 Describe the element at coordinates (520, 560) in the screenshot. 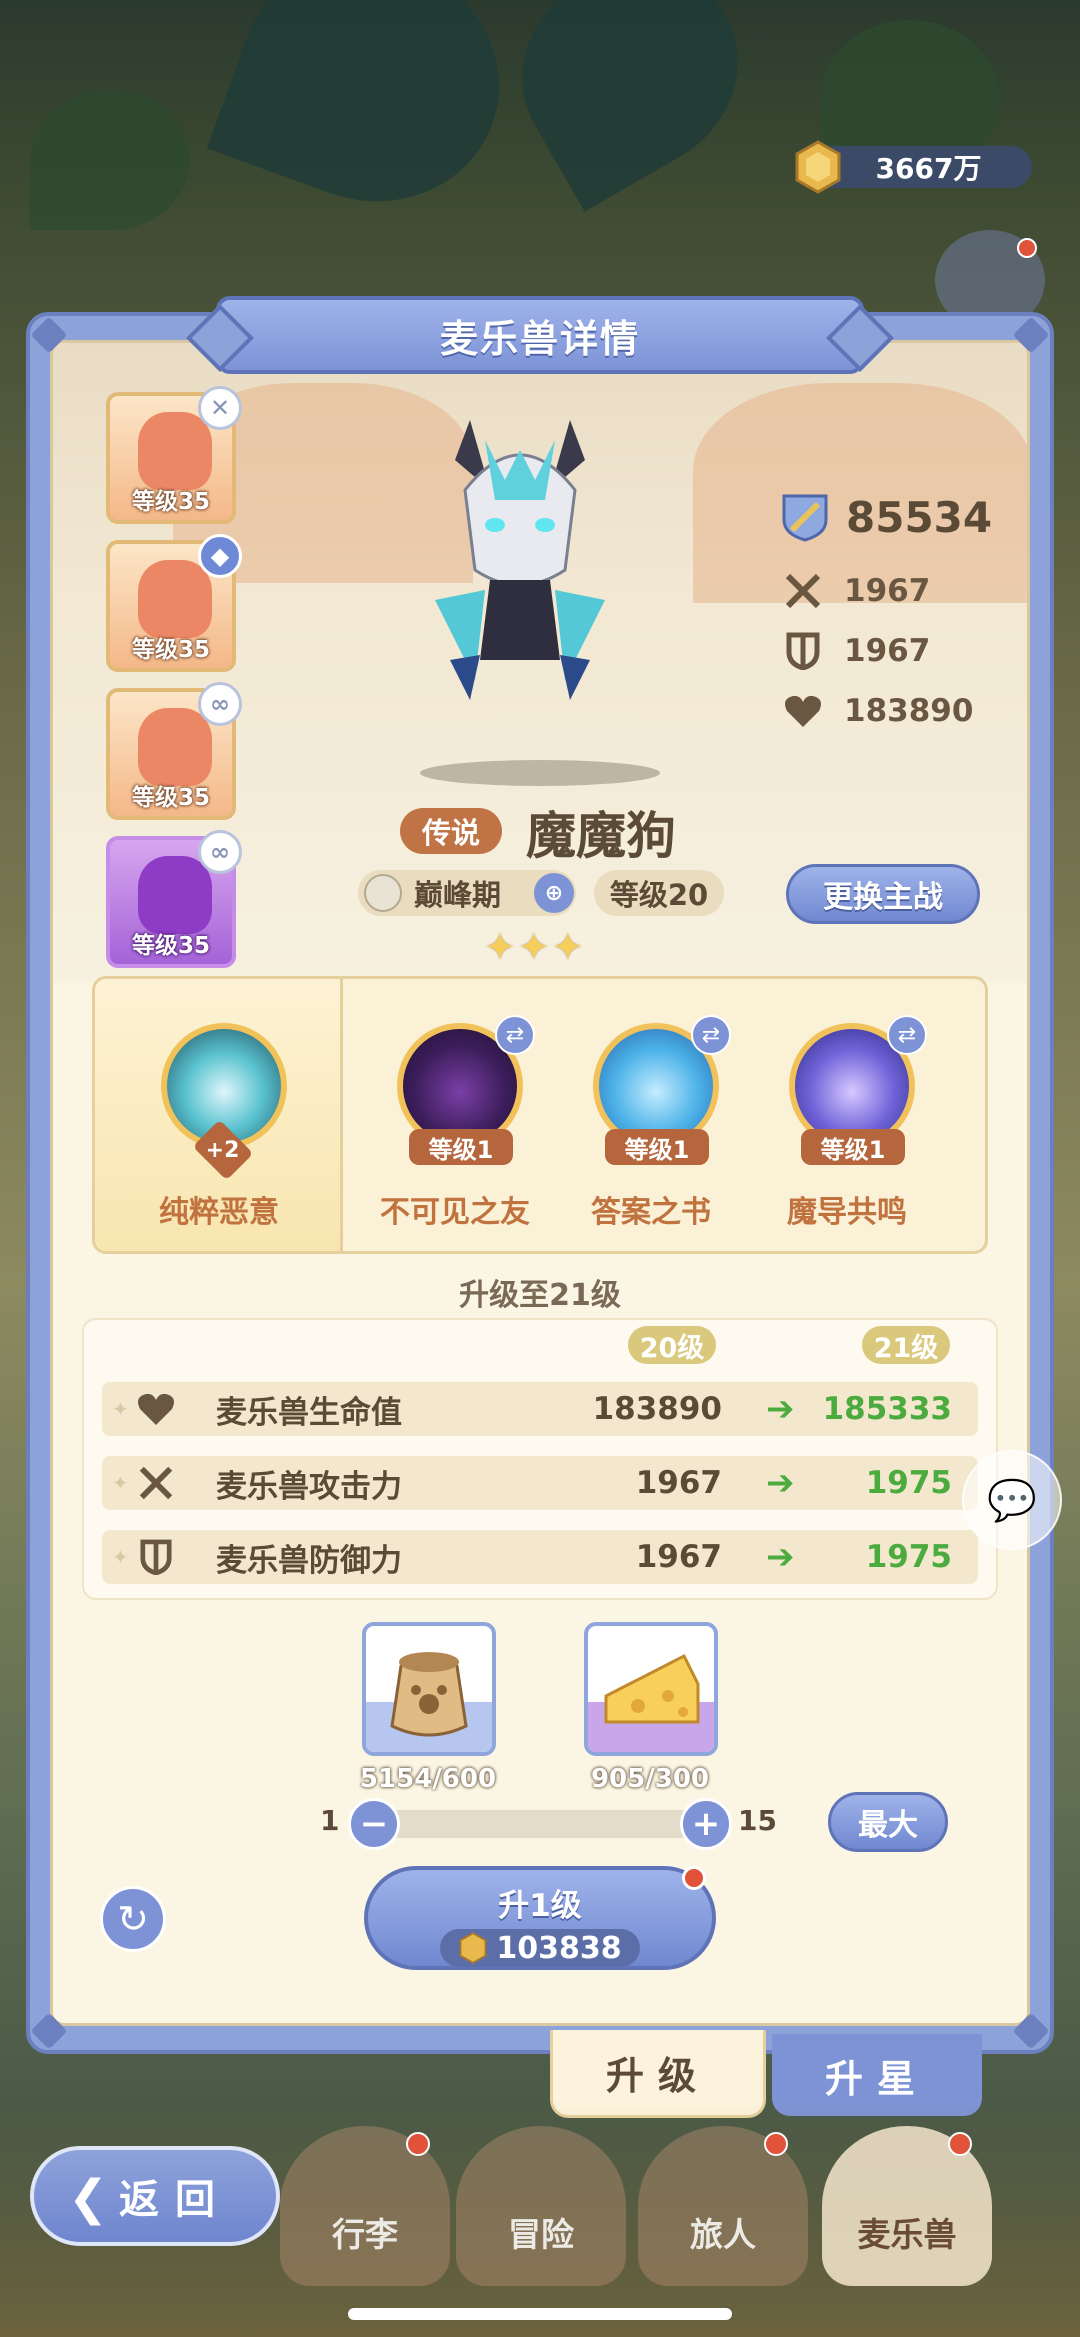

I see `pet-model` at that location.